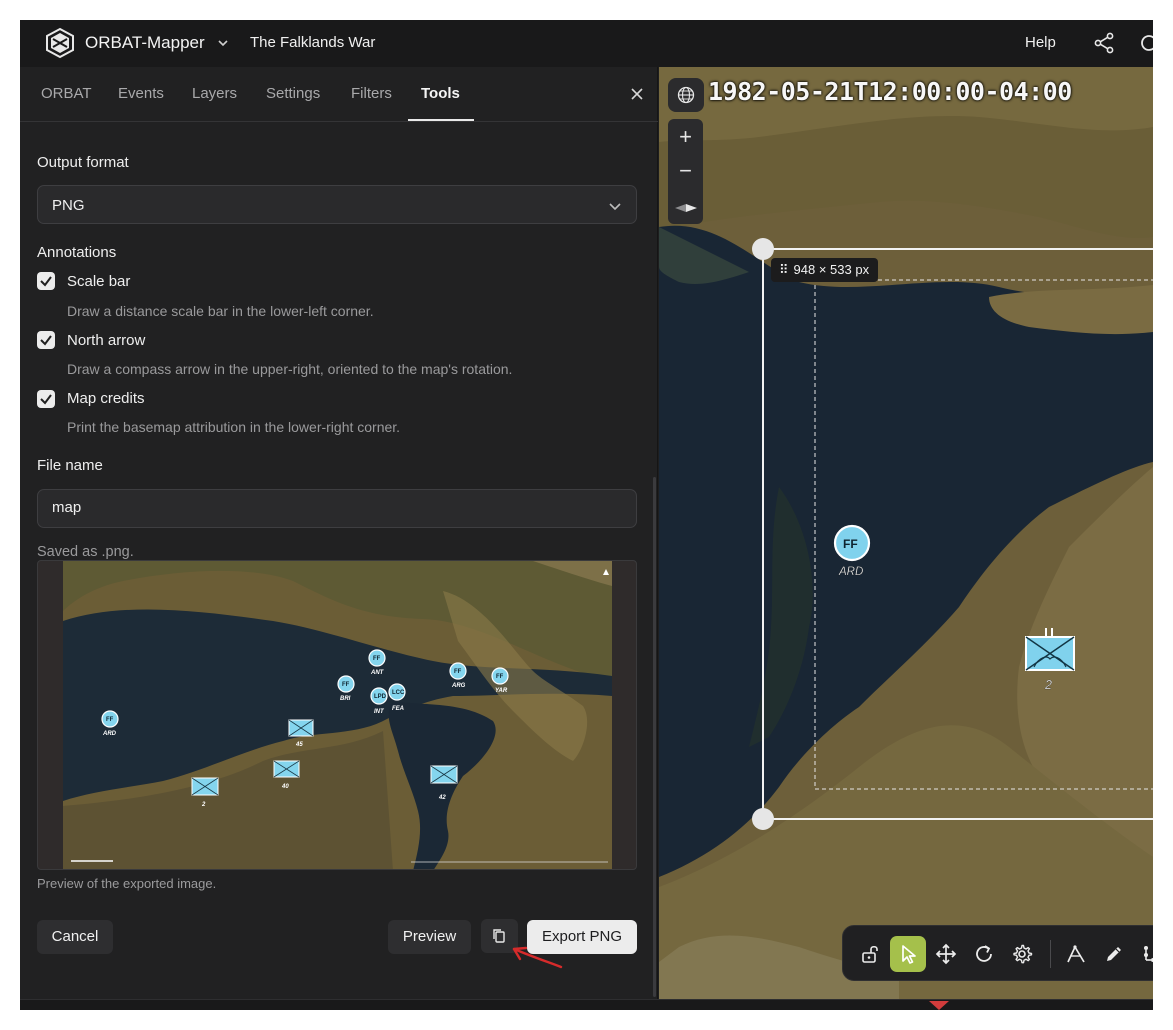 The image size is (1173, 1030). Describe the element at coordinates (499, 936) in the screenshot. I see `copy-icon` at that location.